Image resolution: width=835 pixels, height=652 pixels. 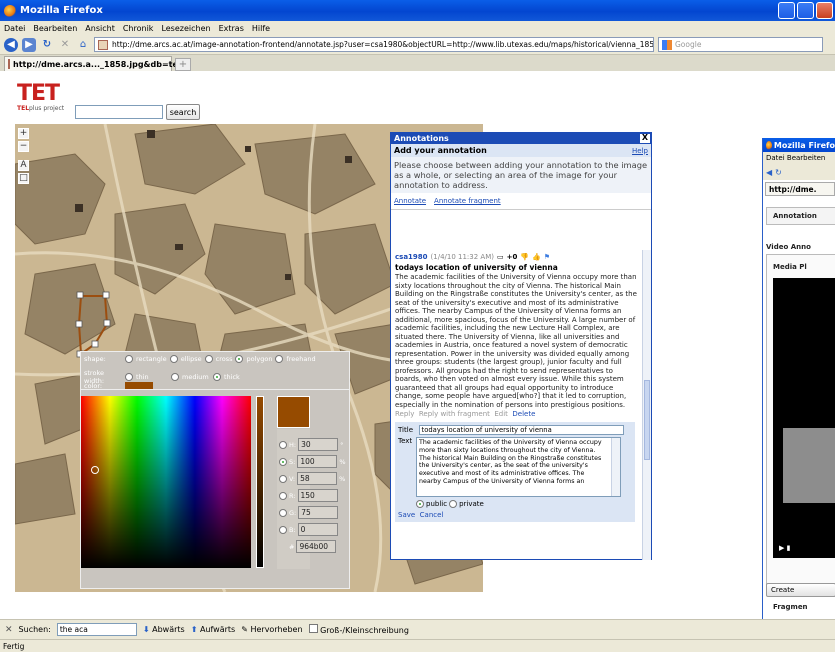 I want to click on annotation-title: todays location of university of vienna, so click(x=476, y=267).